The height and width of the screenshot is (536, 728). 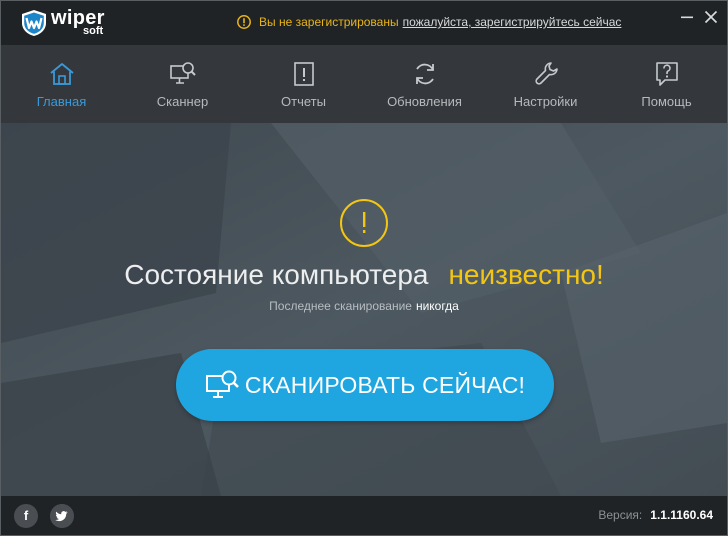 I want to click on notice-text: Вы не зарегистрированы, so click(x=329, y=22).